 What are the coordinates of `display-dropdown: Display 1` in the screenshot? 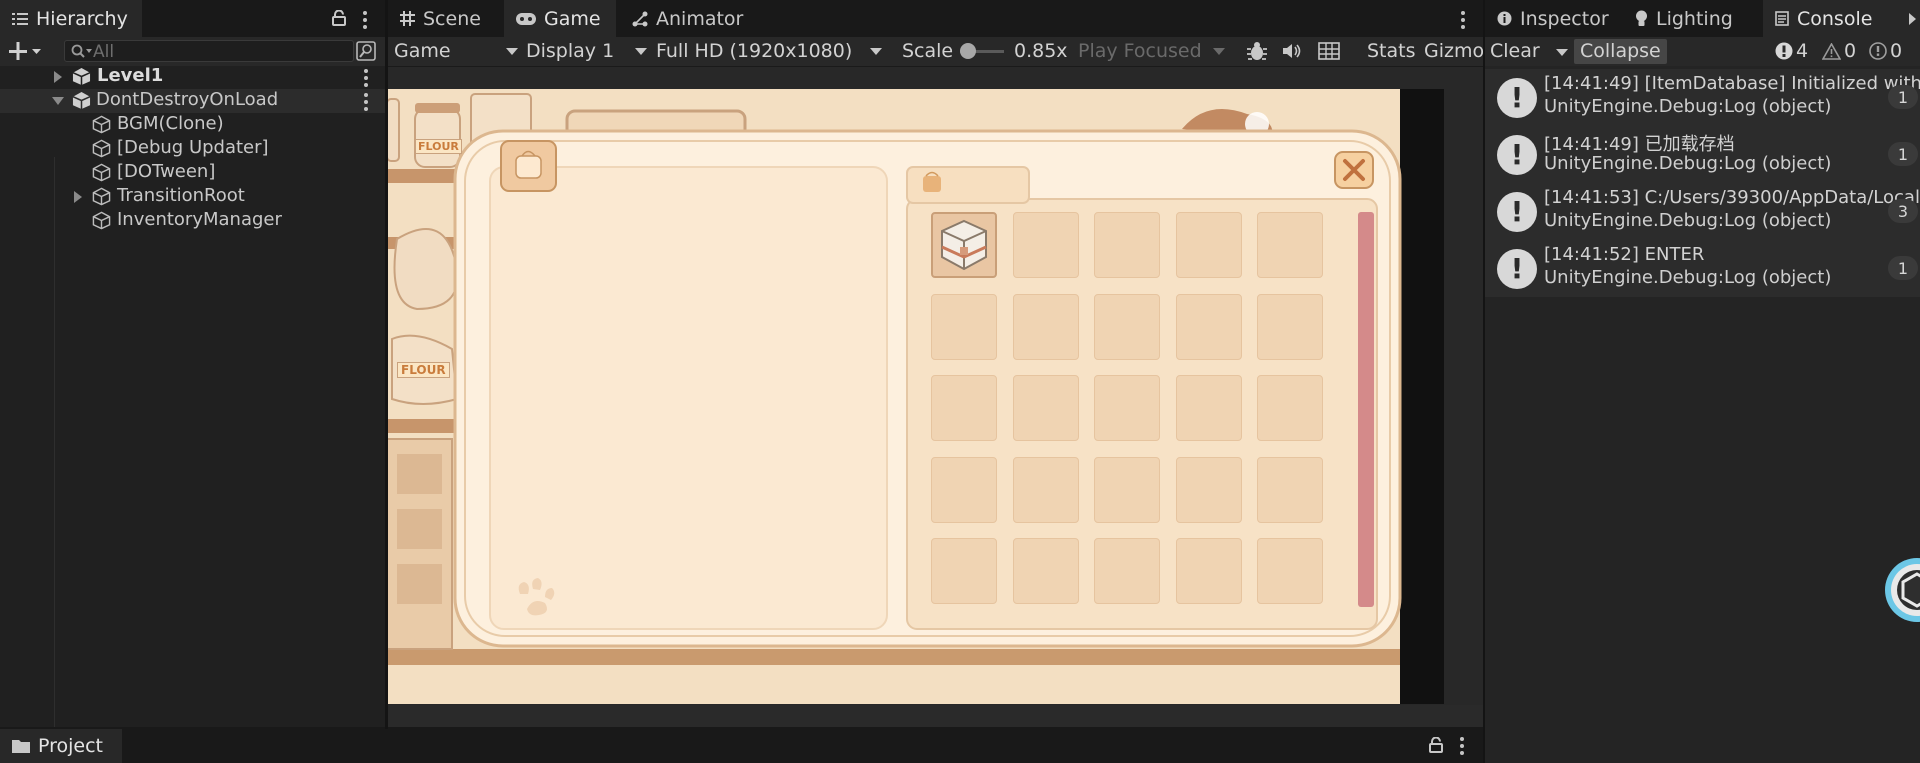 It's located at (588, 51).